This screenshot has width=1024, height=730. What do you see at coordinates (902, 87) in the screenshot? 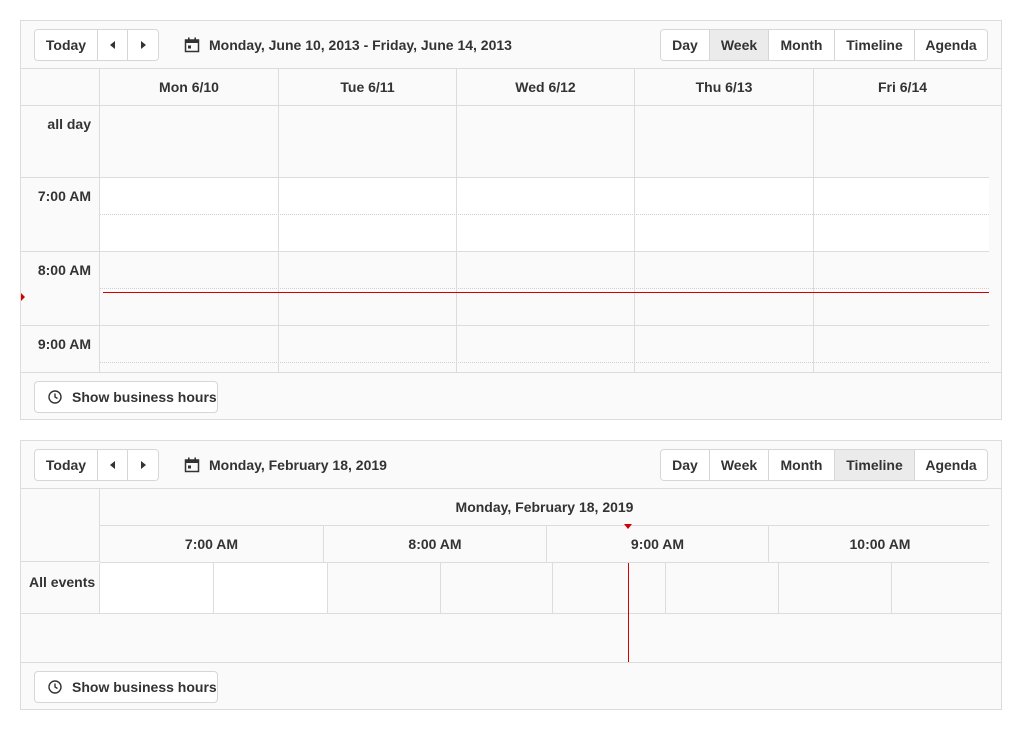
I see `day-header: Fri 6/14` at bounding box center [902, 87].